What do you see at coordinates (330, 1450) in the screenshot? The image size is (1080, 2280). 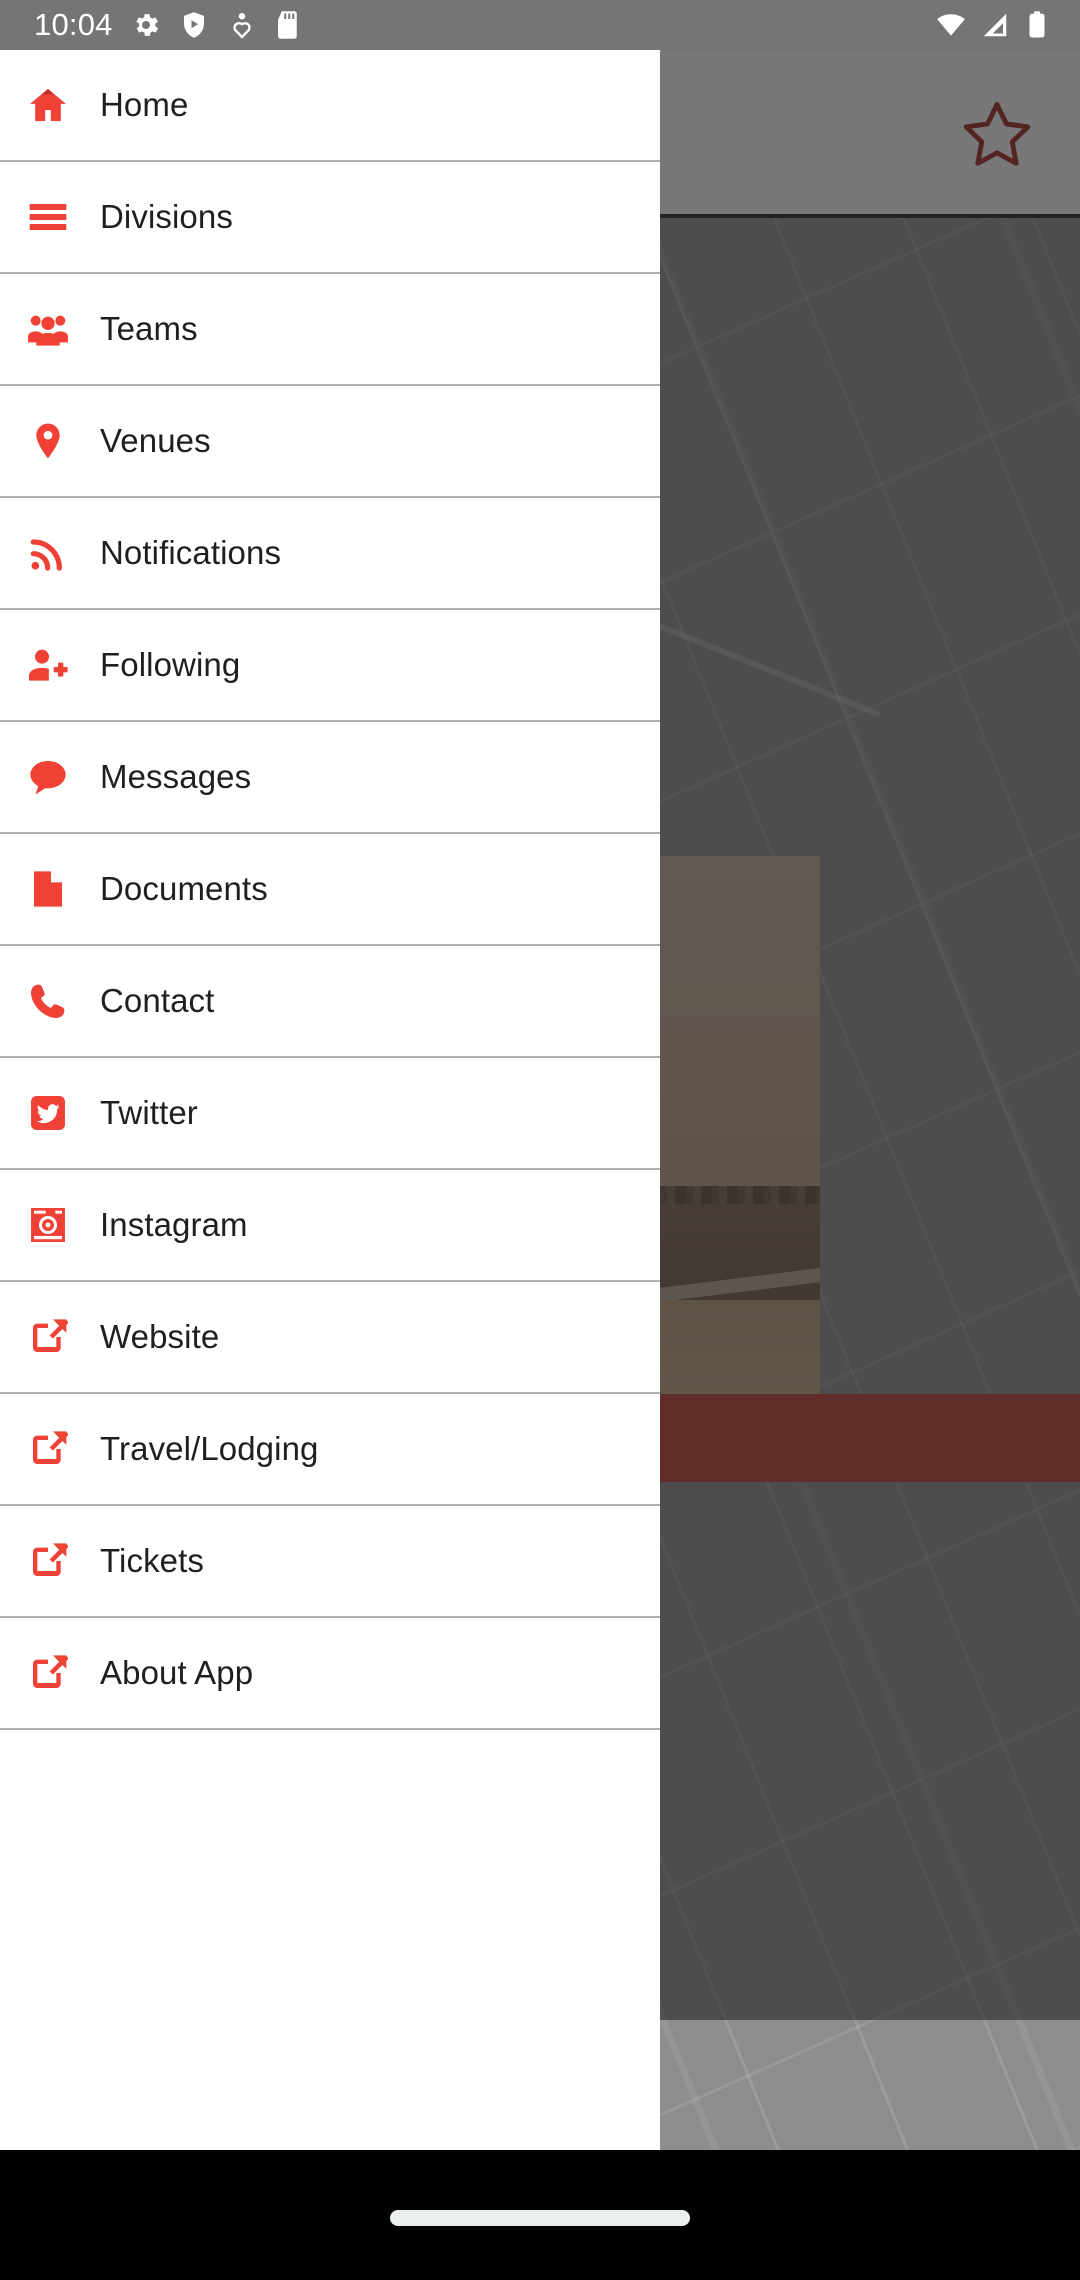 I see `sidebar-item-travel-lodging: Travel/Lodging` at bounding box center [330, 1450].